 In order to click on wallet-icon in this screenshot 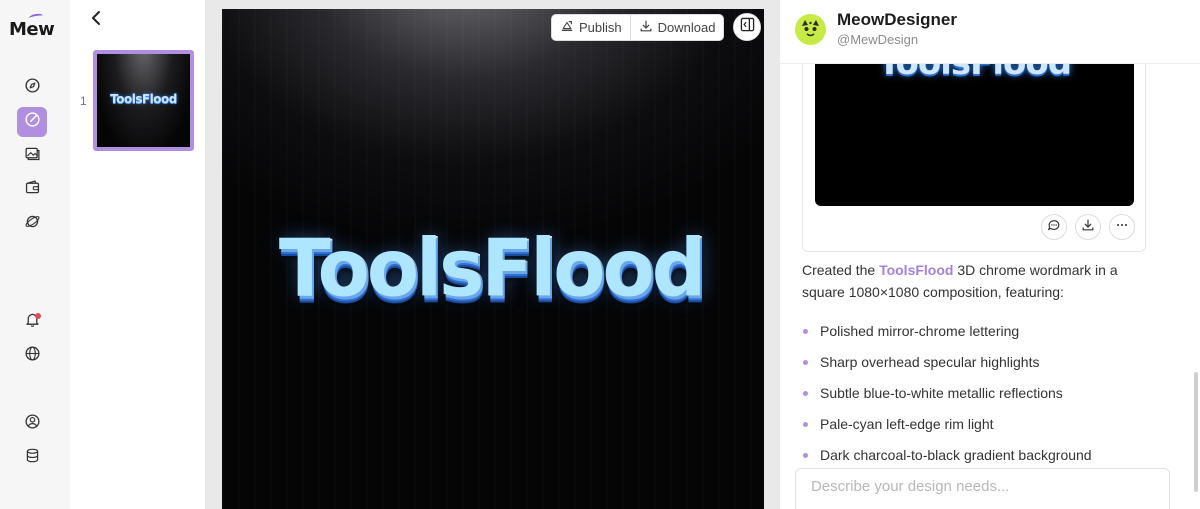, I will do `click(32, 190)`.